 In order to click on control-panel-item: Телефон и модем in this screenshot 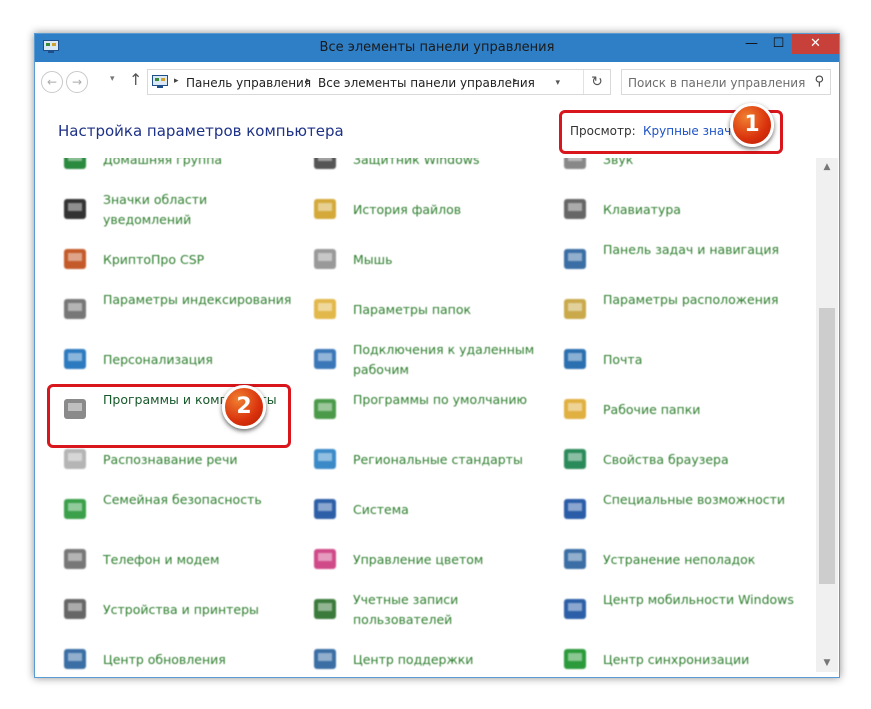, I will do `click(181, 560)`.